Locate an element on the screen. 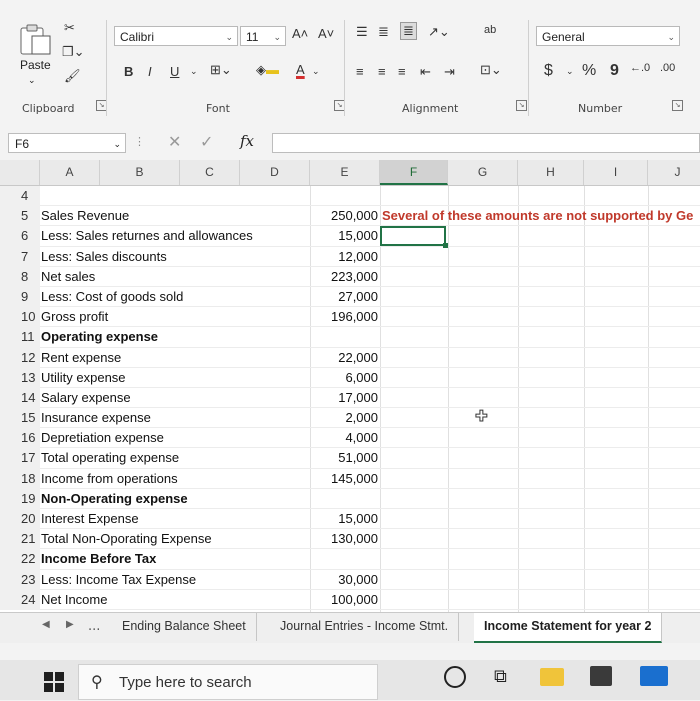 The width and height of the screenshot is (700, 701). row-label-cell: Rent expense is located at coordinates (81, 358).